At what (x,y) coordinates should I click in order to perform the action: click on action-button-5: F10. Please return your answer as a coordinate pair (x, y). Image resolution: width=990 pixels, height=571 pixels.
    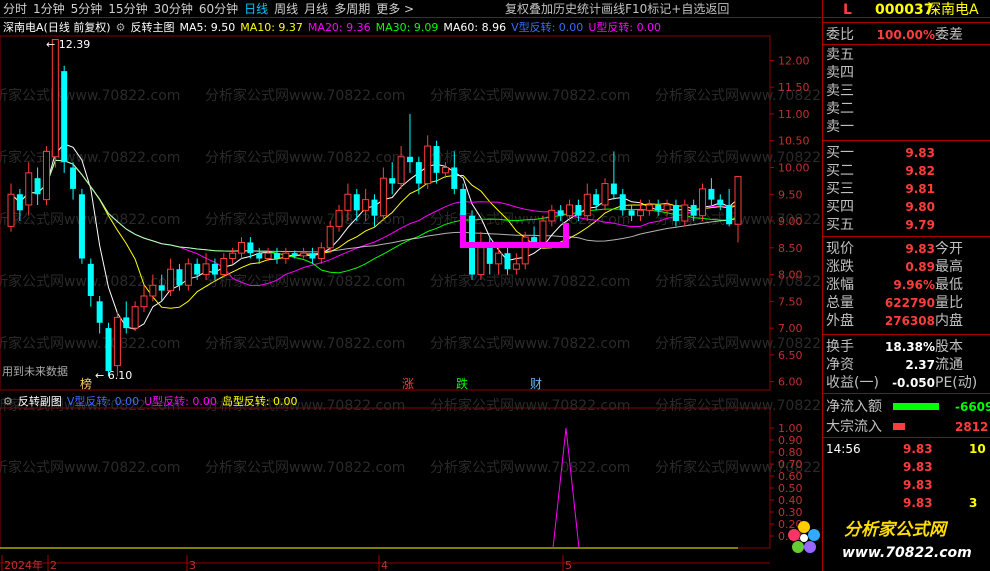
    Looking at the image, I should click on (636, 9).